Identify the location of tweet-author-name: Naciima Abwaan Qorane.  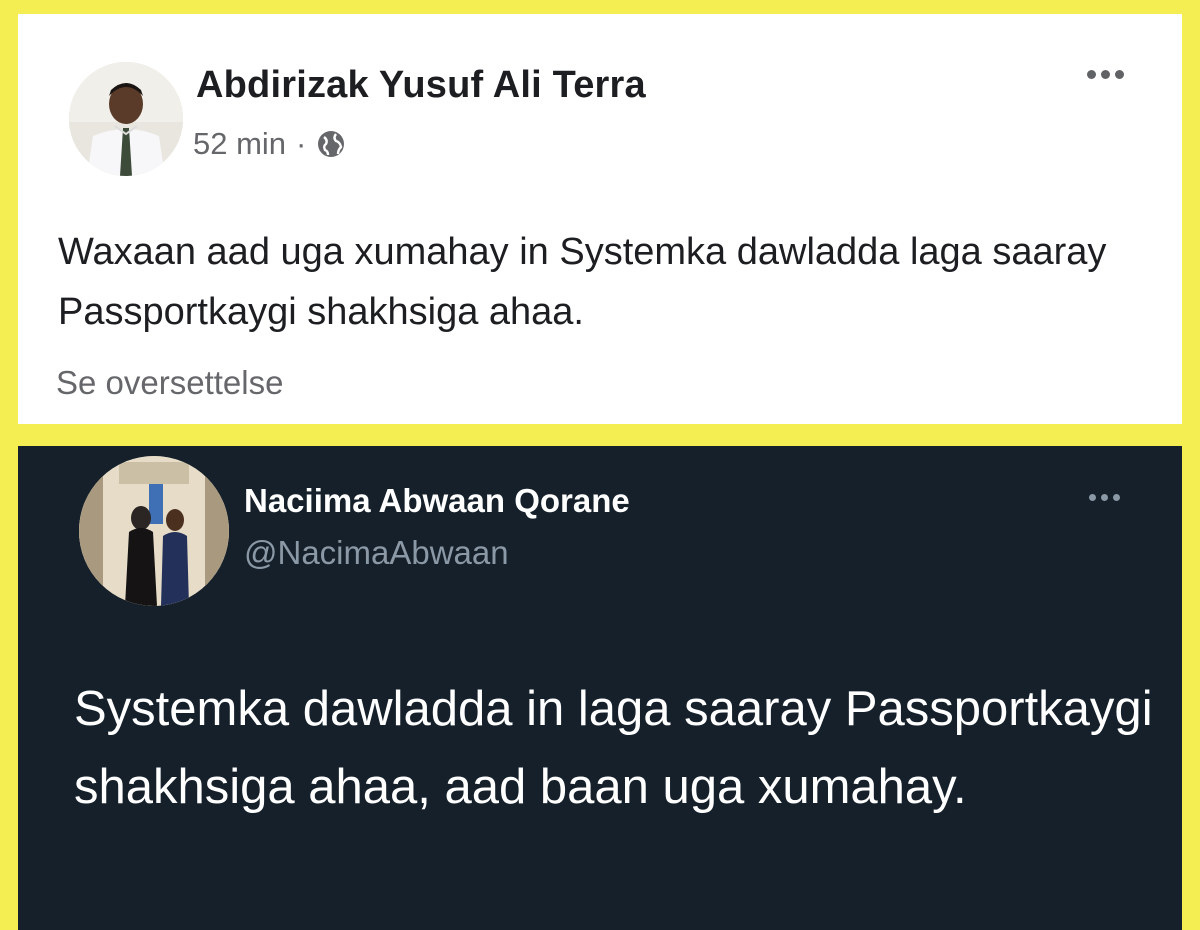
(437, 501).